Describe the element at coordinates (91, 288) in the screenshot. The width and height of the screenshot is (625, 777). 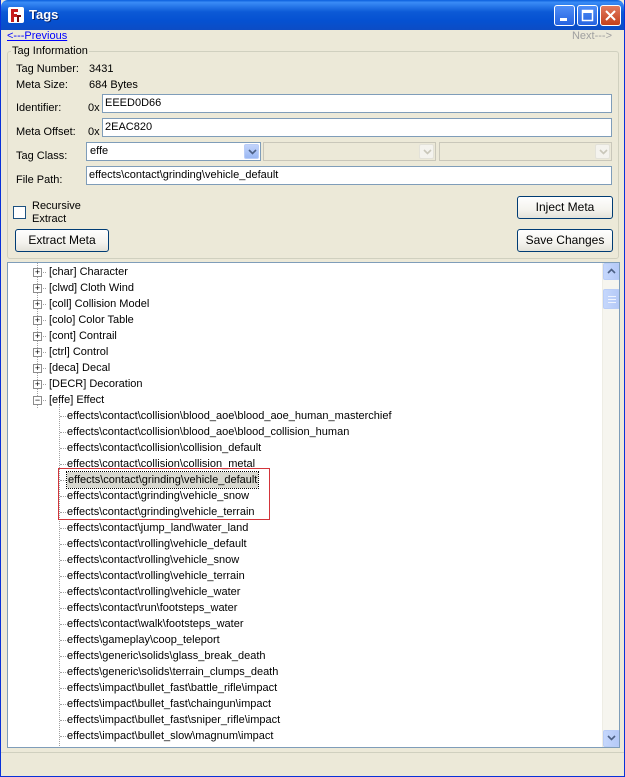
I see `tree-category-label: [clwd] Cloth Wind` at that location.